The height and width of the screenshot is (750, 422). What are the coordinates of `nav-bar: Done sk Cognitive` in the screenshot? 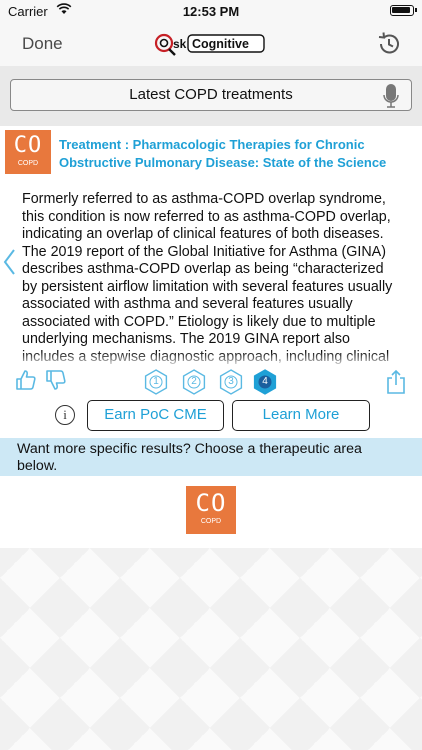 It's located at (211, 44).